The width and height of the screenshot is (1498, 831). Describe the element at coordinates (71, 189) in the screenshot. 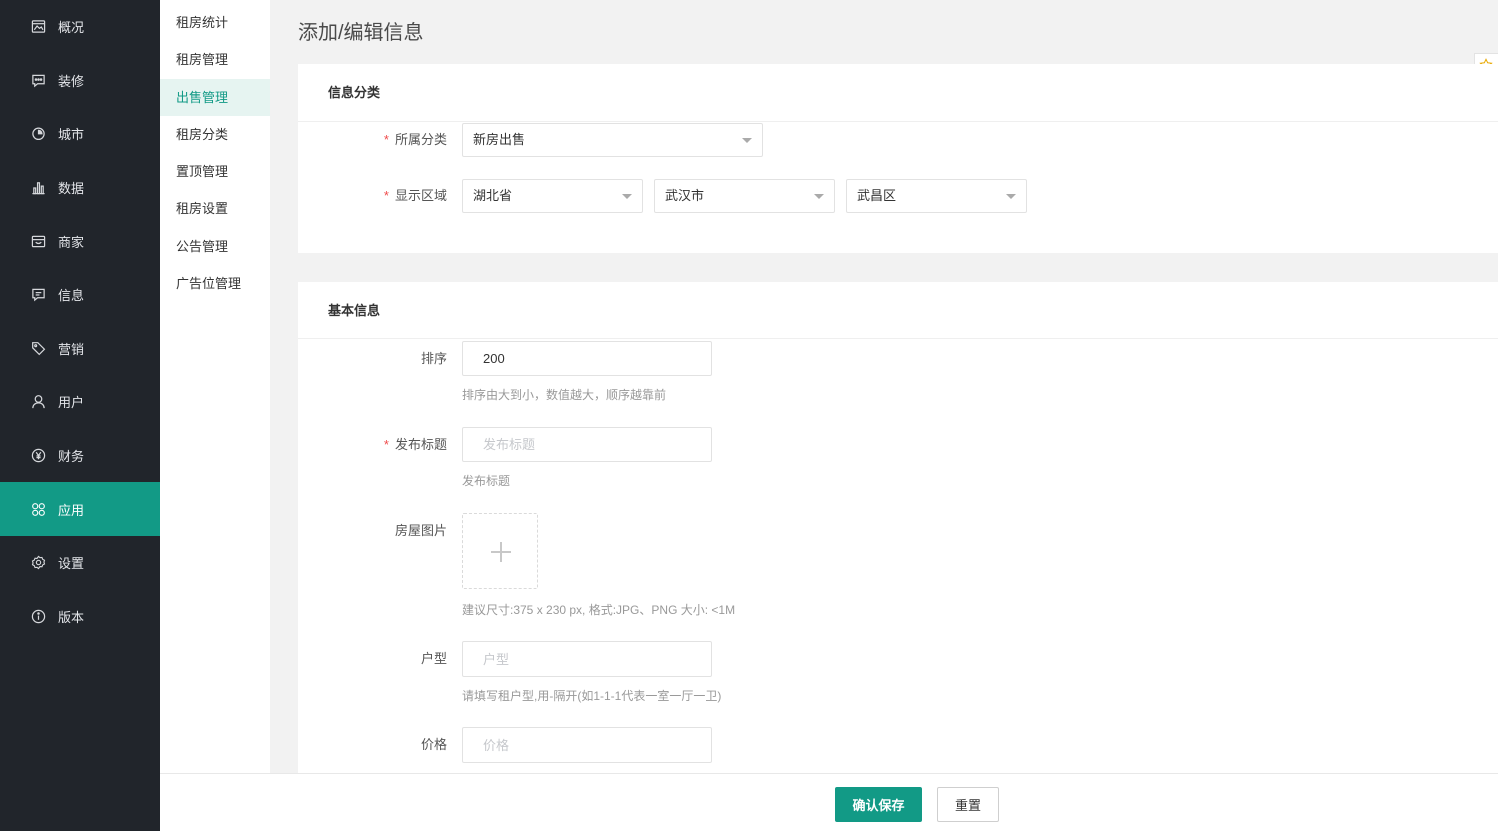

I see `sidebar-item-label: 数据` at that location.